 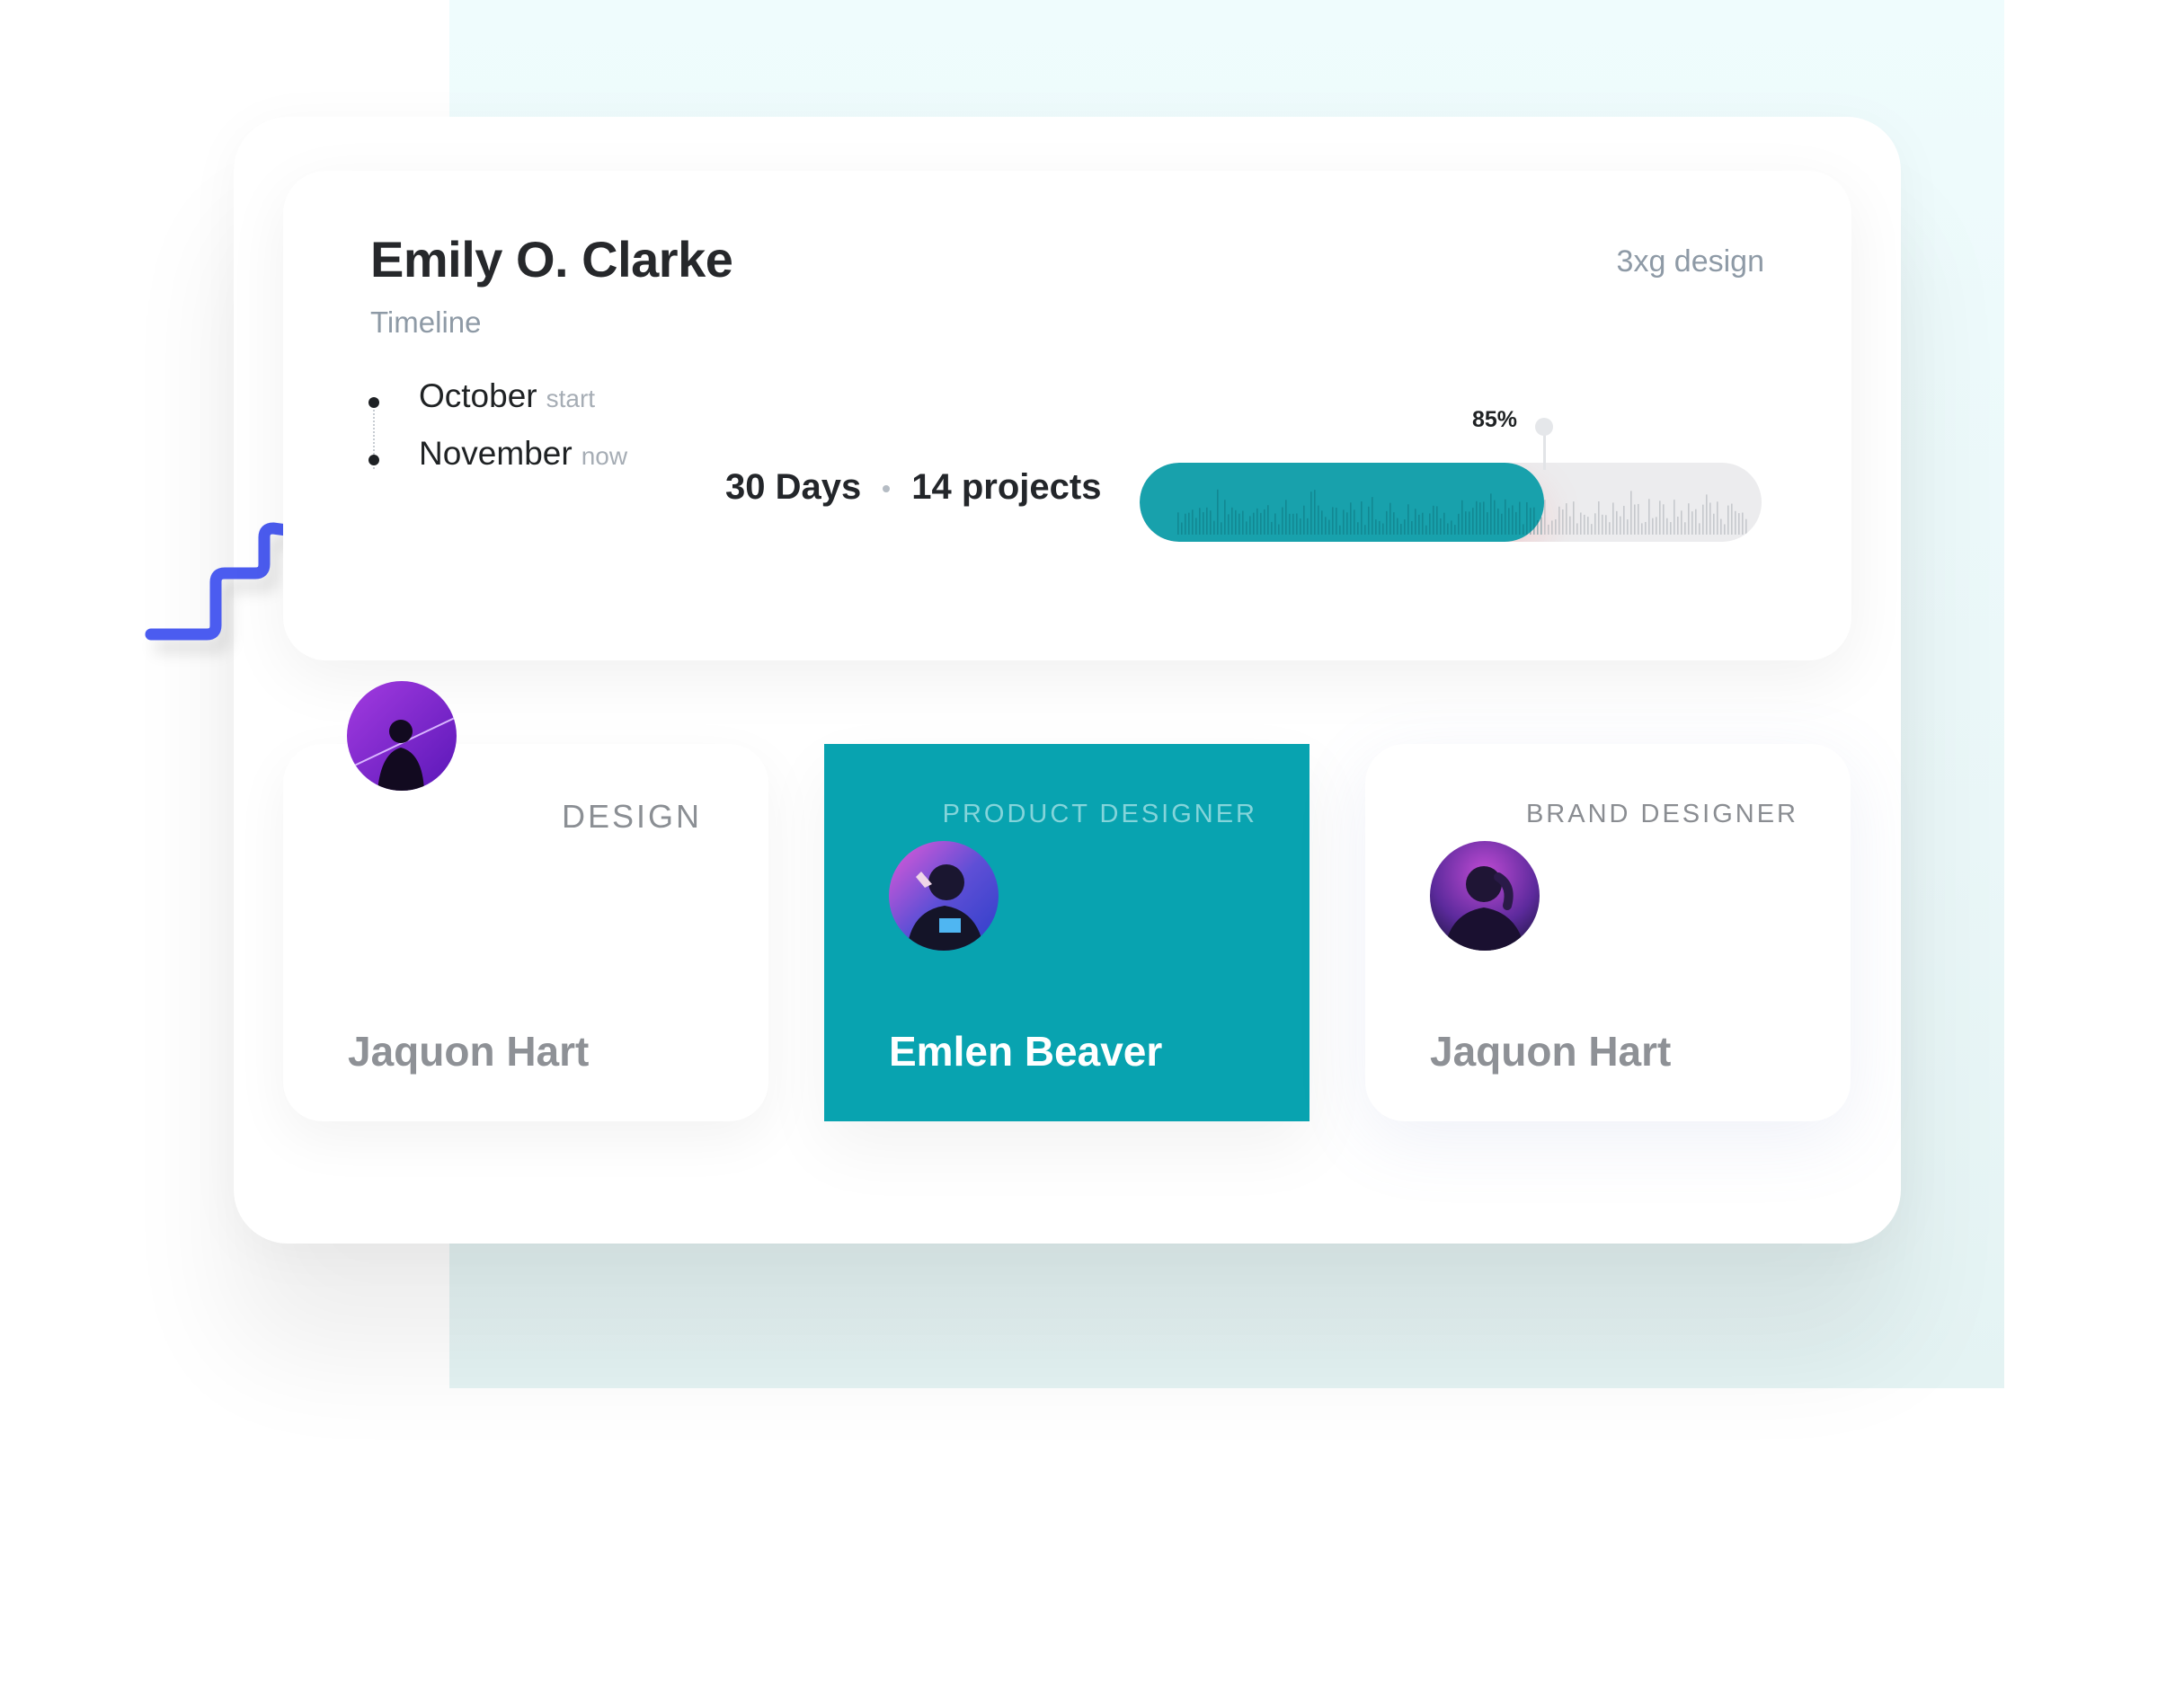 I want to click on person-role: PRODUCT DESIGNER, so click(x=1099, y=814).